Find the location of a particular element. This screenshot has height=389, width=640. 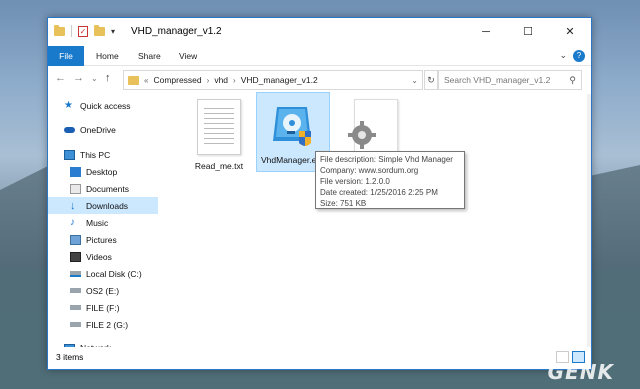

back-icon: ← is located at coordinates (60, 78).